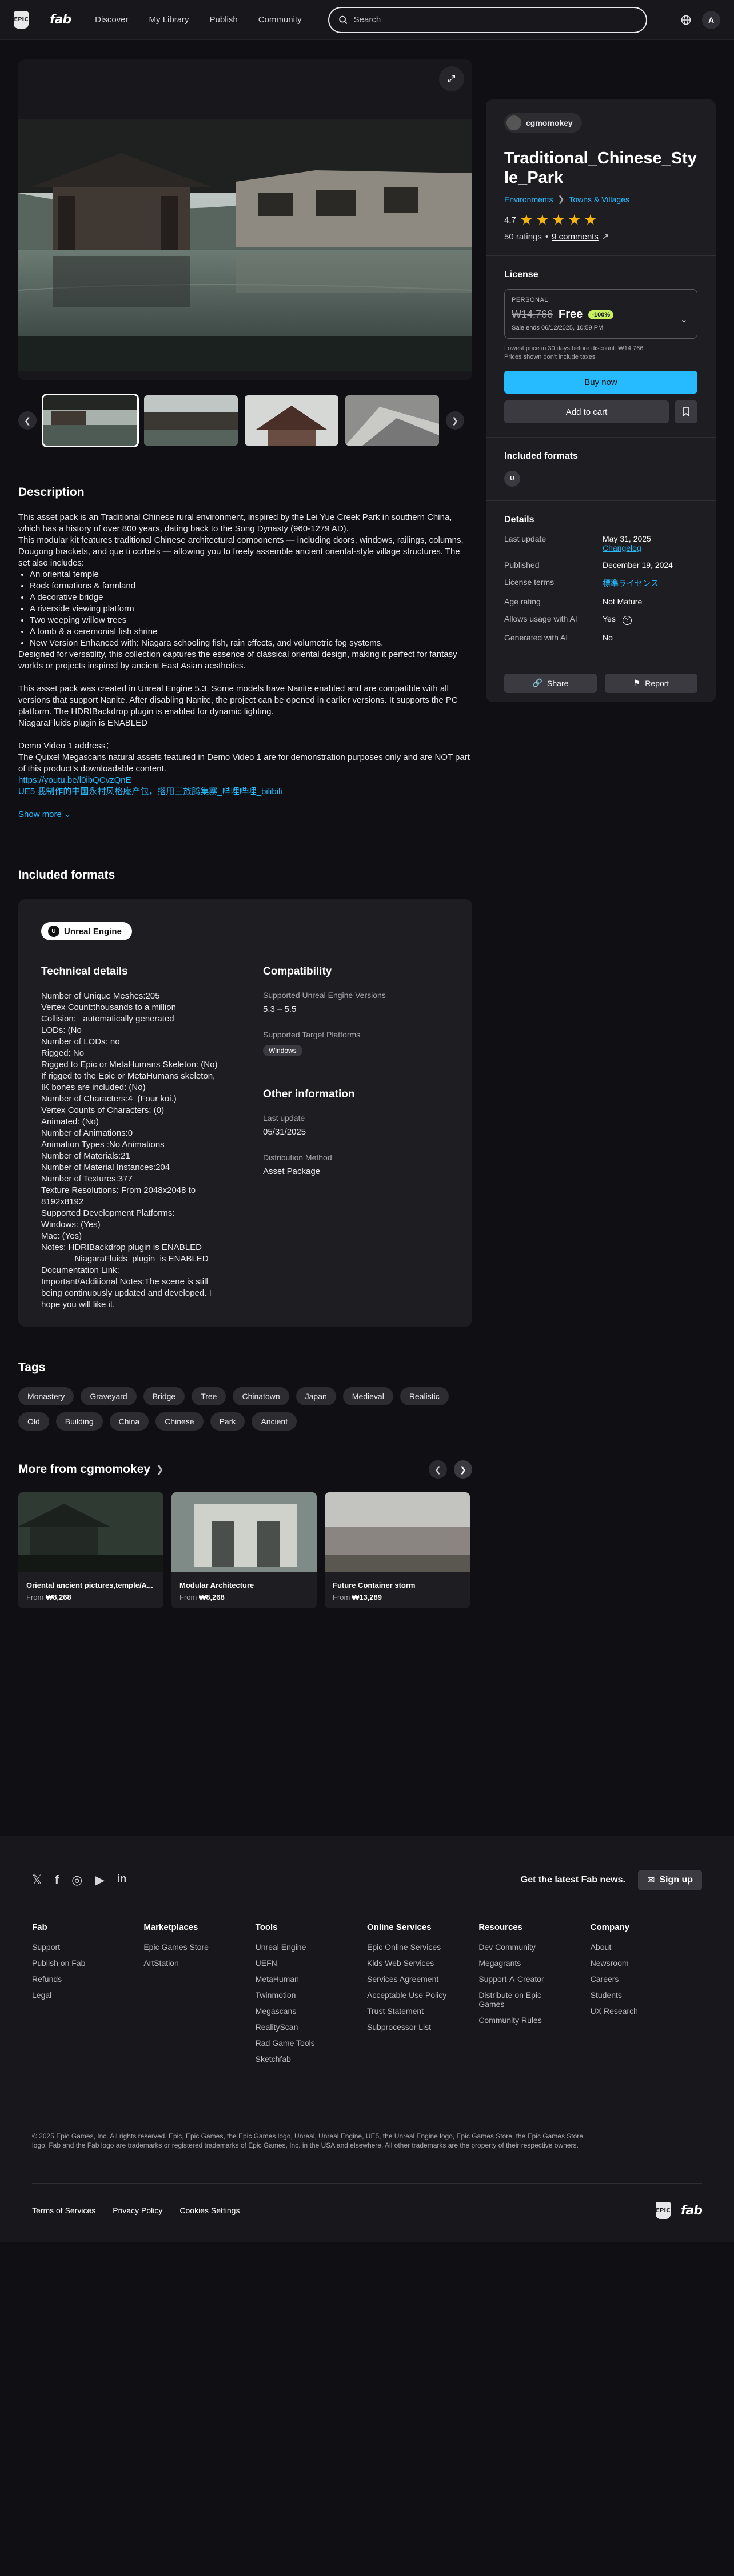  Describe the element at coordinates (209, 1396) in the screenshot. I see `tag: Tree` at that location.